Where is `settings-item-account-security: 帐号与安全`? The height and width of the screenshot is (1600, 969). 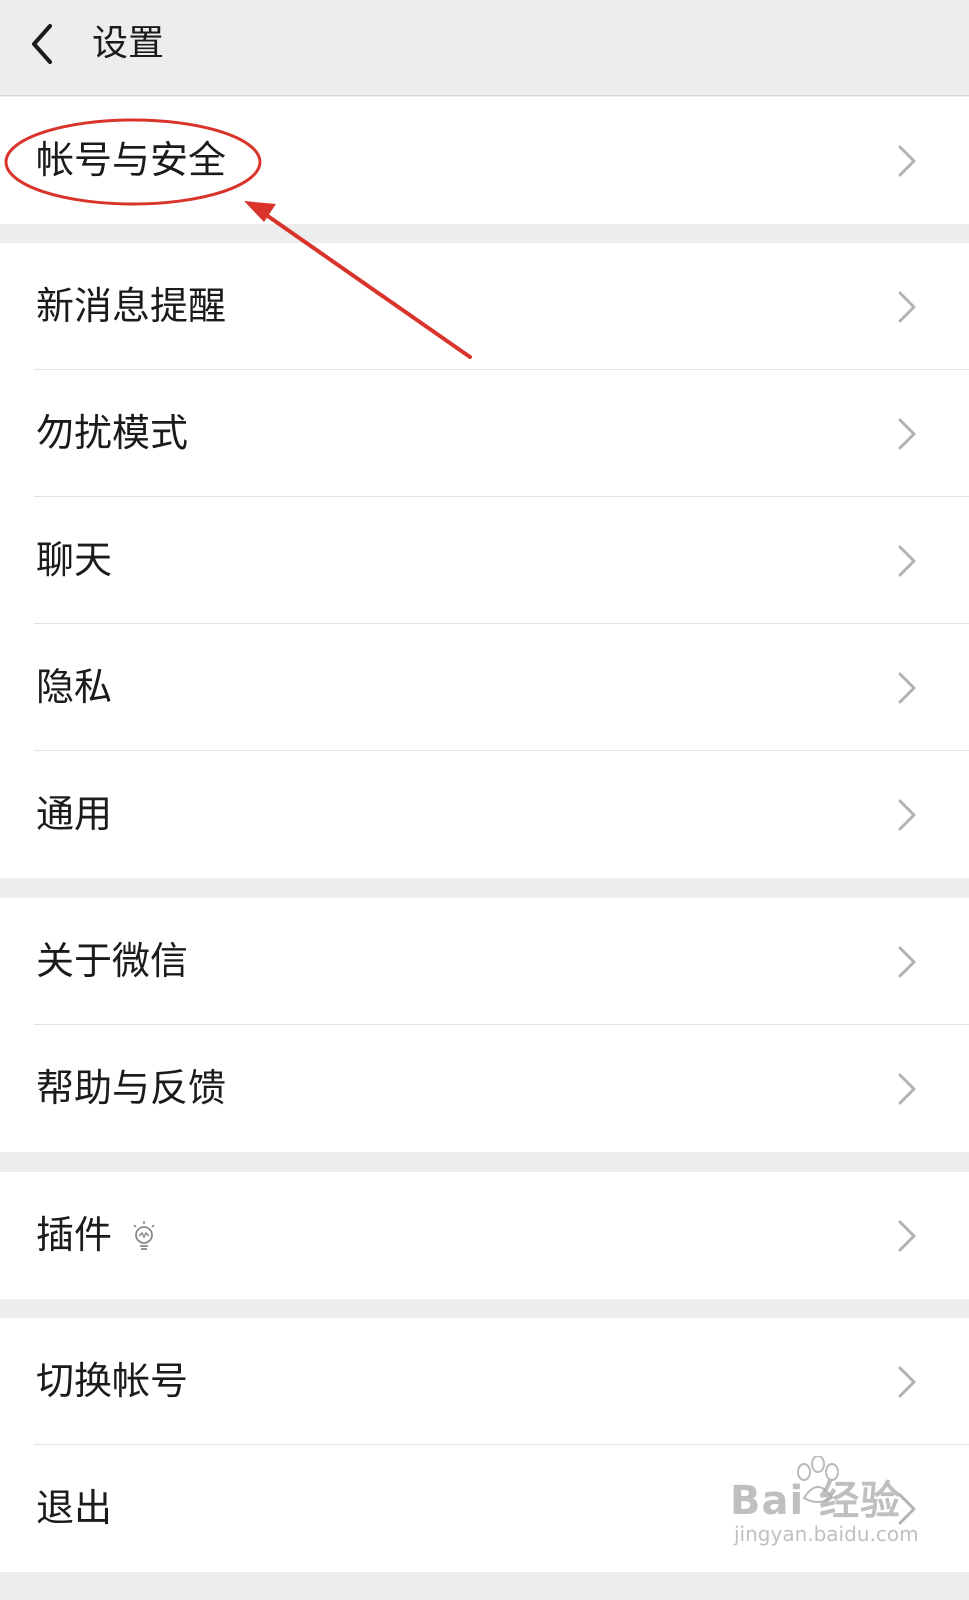
settings-item-account-security: 帐号与安全 is located at coordinates (484, 160).